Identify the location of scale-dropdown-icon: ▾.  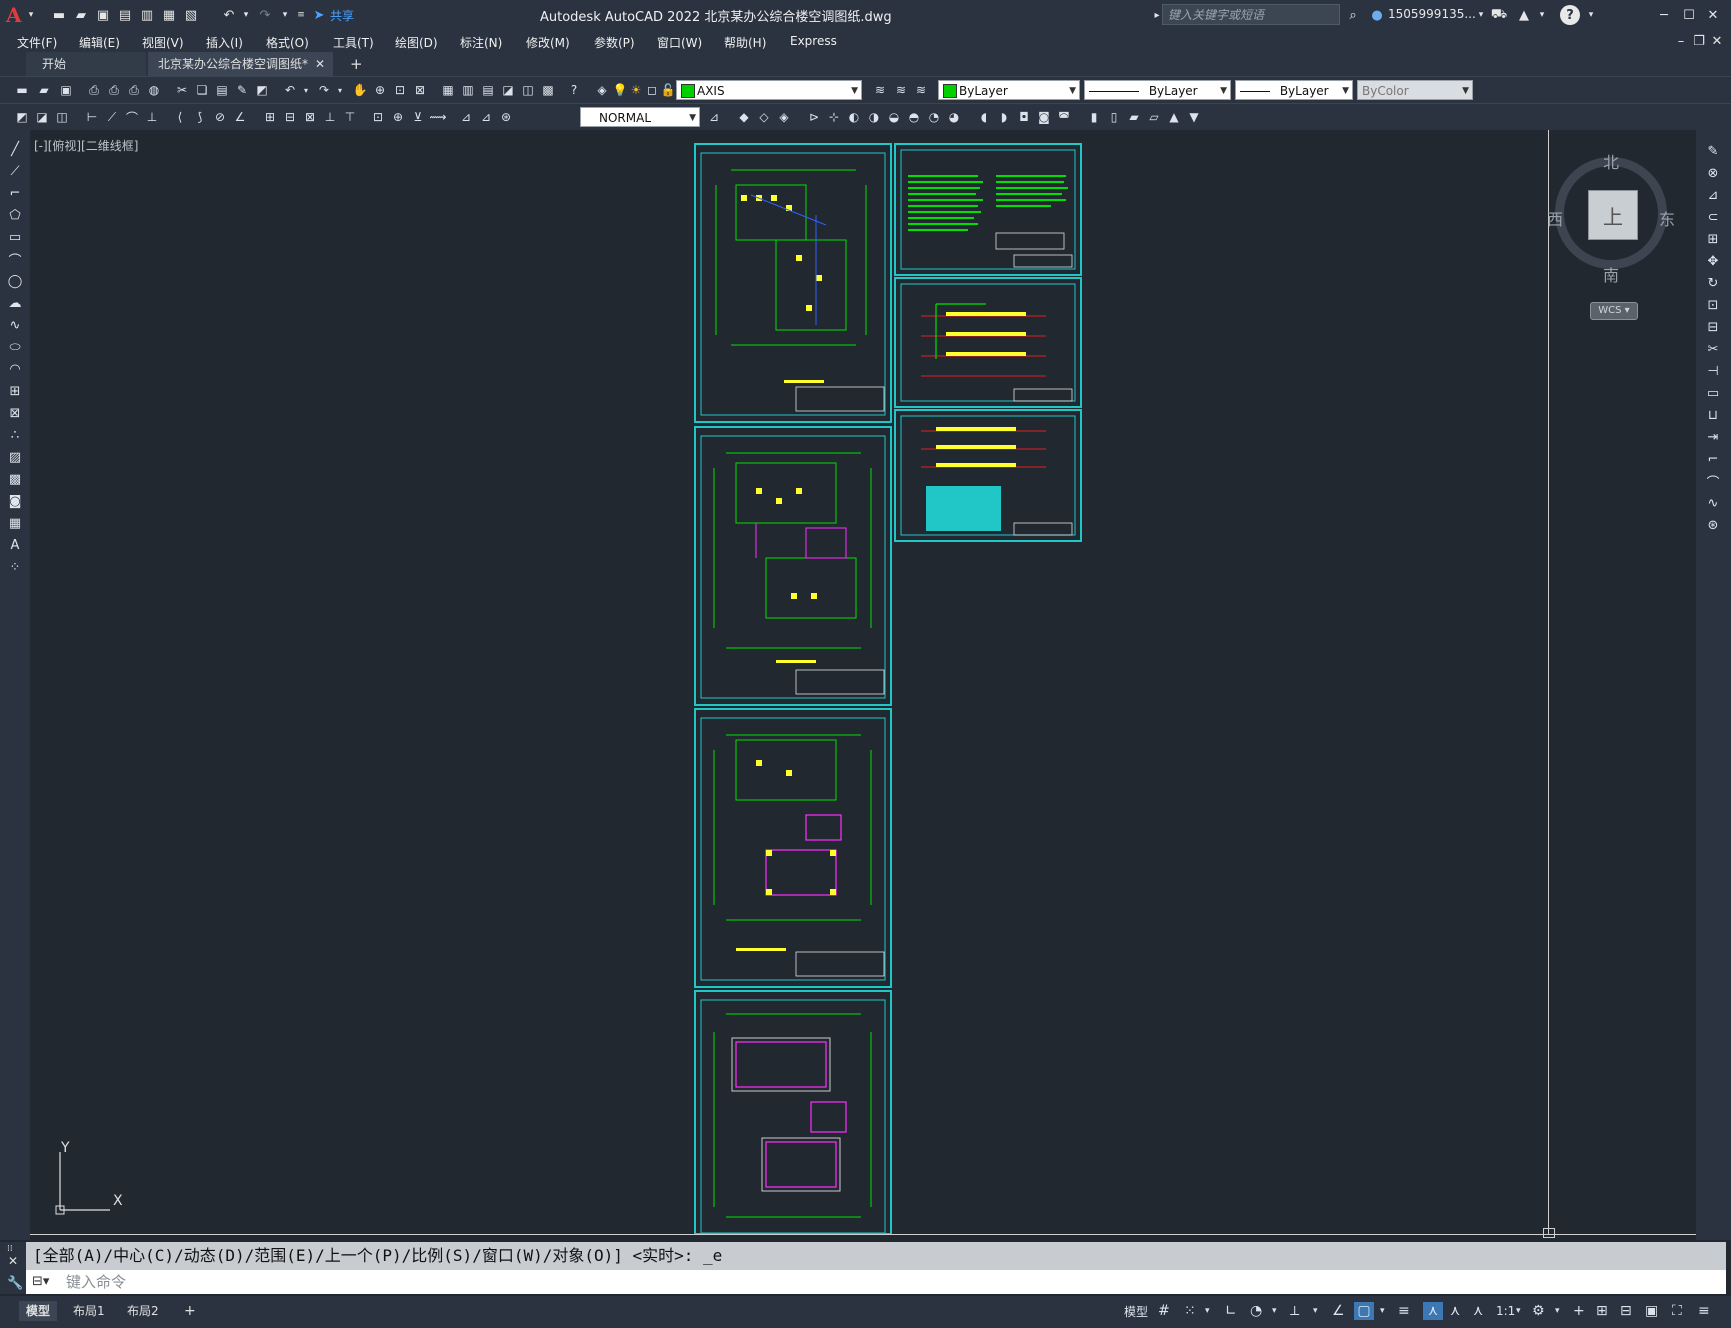
(1518, 1311).